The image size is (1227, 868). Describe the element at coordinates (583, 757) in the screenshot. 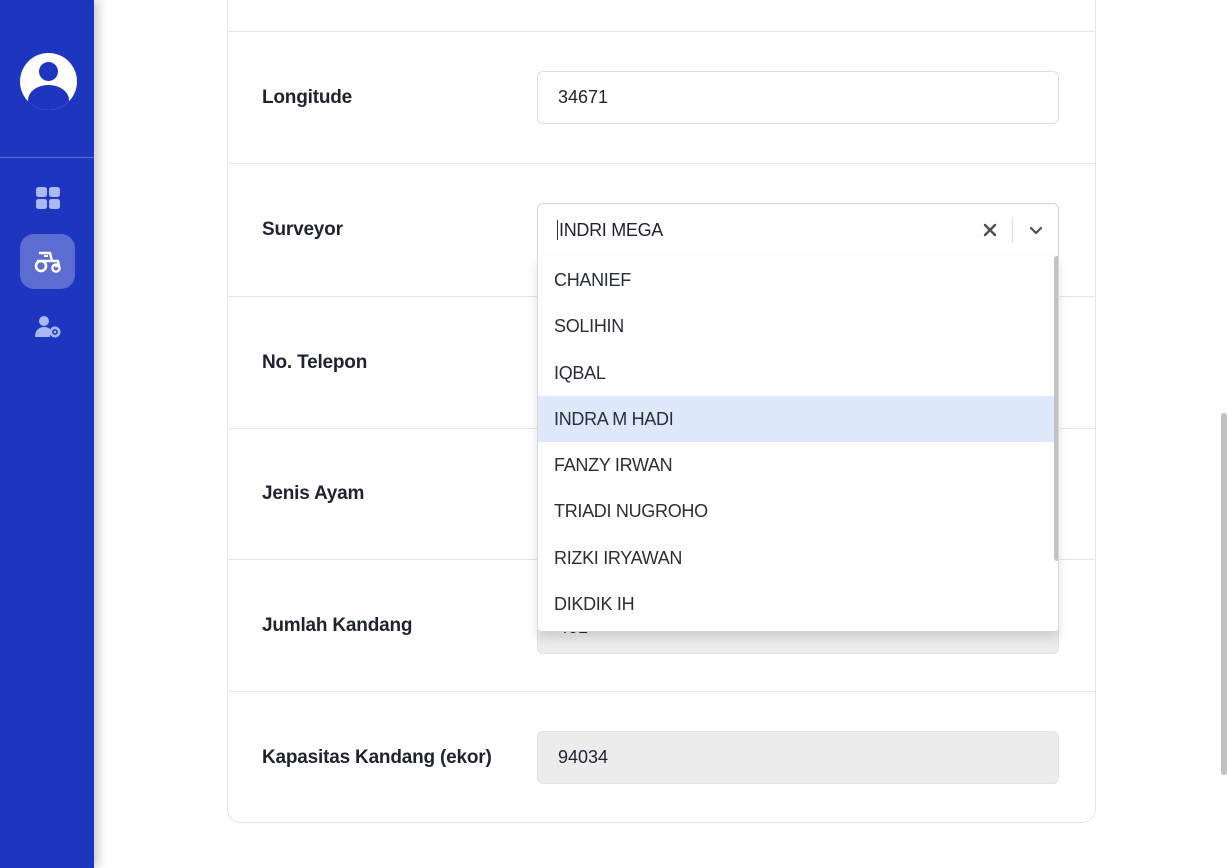

I see `coop-capacity-value: 94034` at that location.